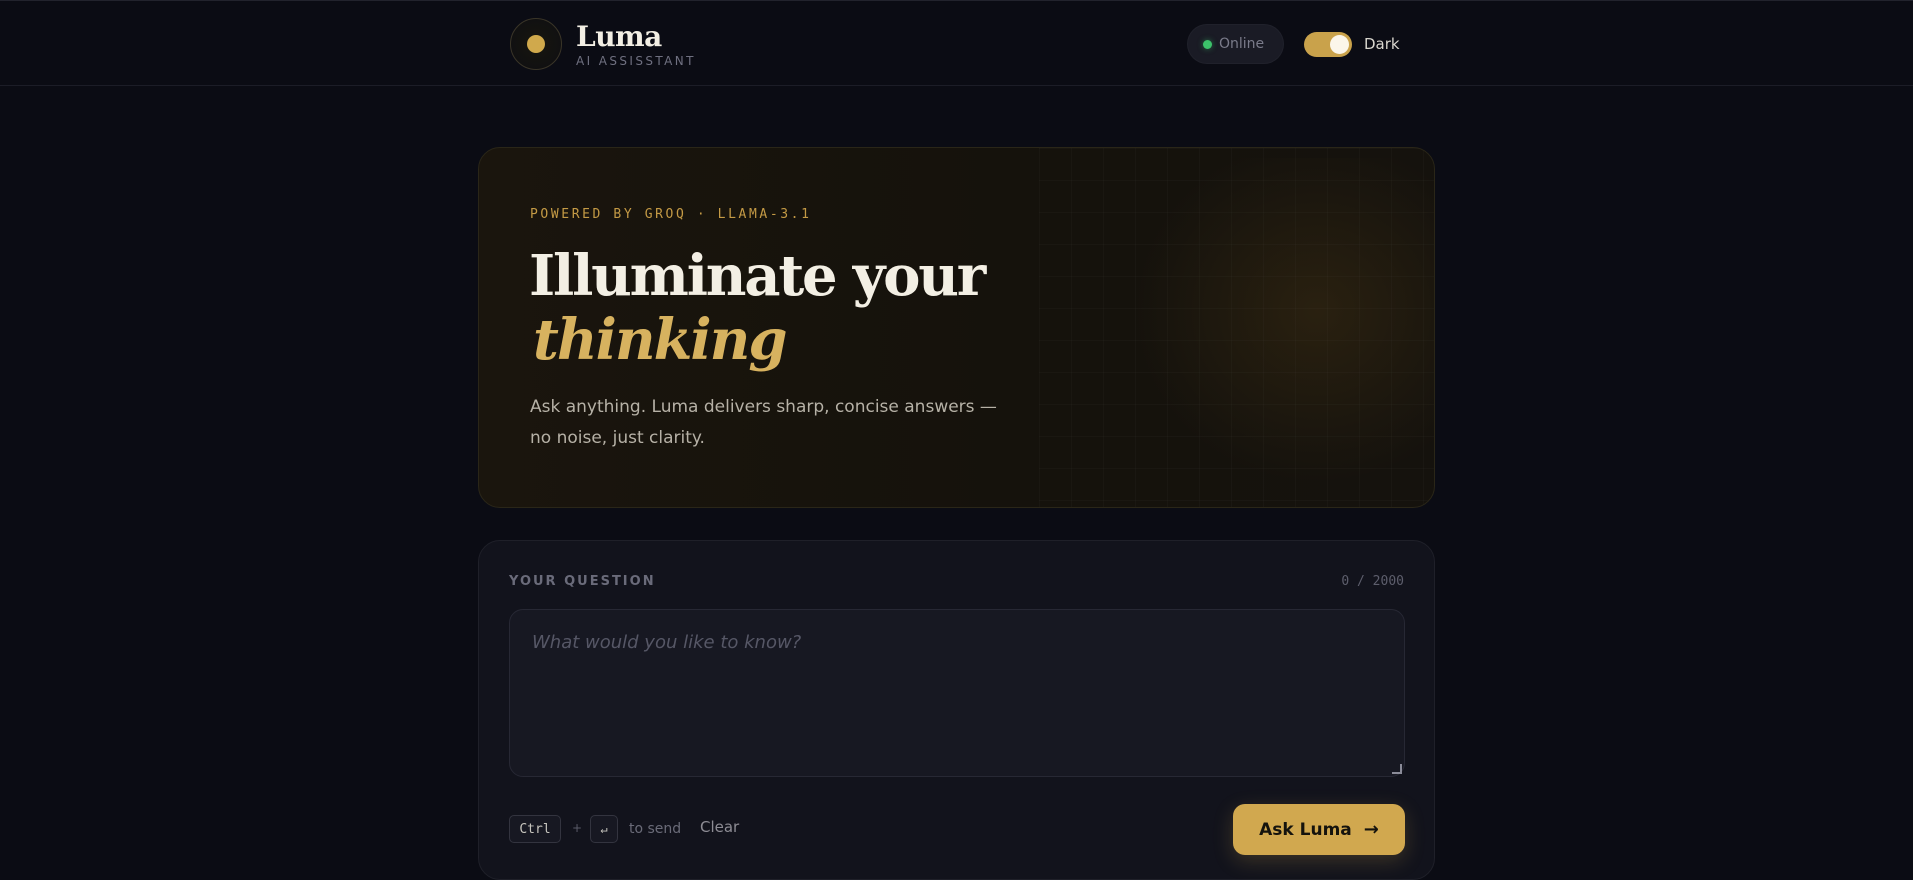 The height and width of the screenshot is (880, 1913). I want to click on hero-headline: Illuminate your, so click(757, 276).